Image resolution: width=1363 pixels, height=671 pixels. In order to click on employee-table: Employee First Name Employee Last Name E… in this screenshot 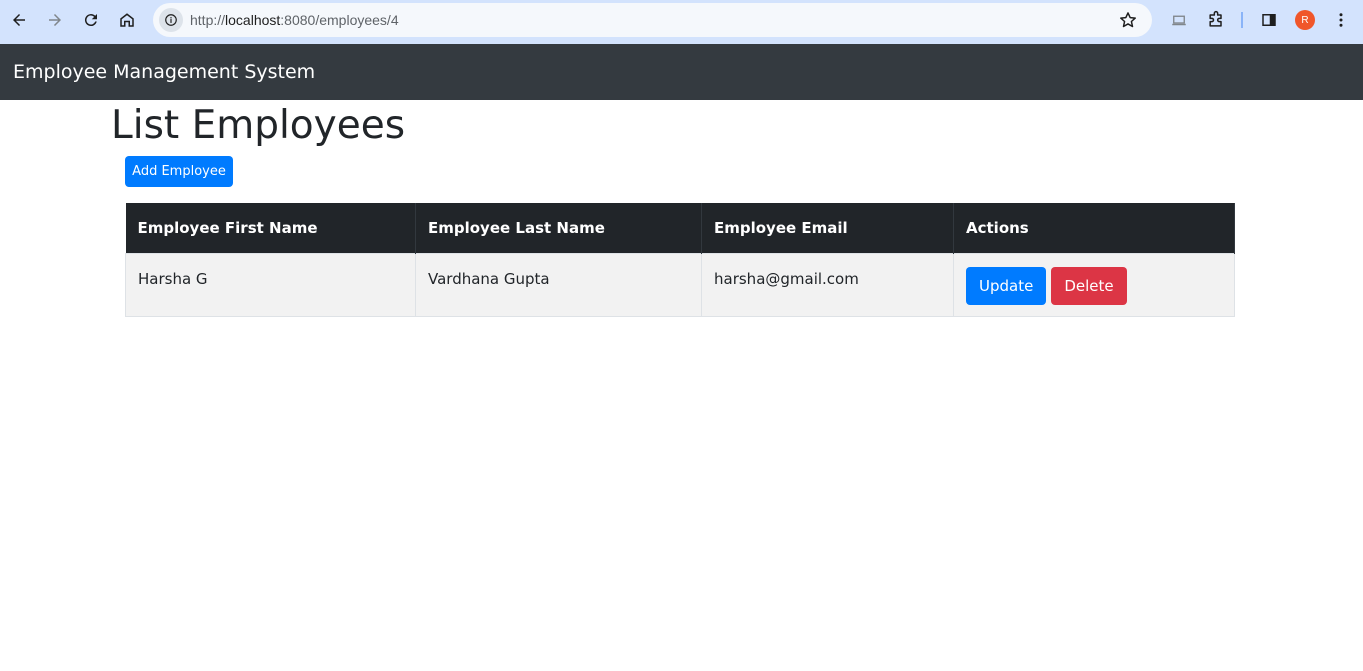, I will do `click(680, 260)`.